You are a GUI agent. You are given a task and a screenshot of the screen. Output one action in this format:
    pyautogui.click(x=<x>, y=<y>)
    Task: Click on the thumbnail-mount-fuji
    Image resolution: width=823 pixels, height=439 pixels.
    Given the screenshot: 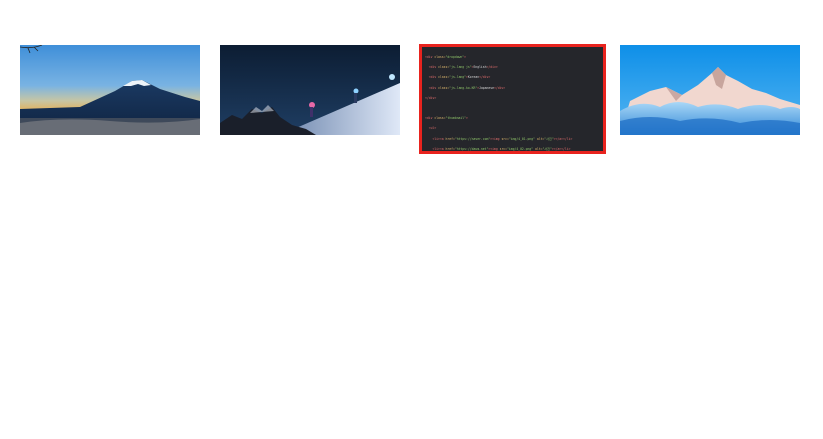 What is the action you would take?
    pyautogui.click(x=110, y=90)
    